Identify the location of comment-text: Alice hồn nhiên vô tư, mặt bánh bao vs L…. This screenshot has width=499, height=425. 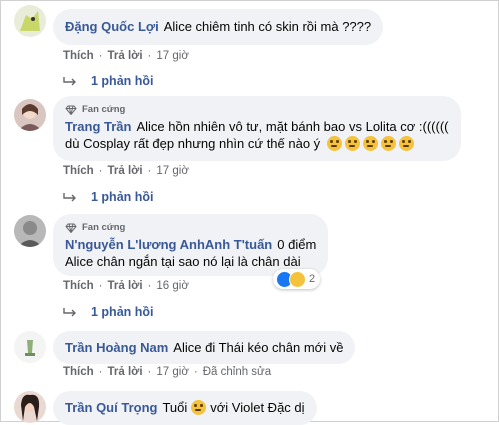
(292, 126).